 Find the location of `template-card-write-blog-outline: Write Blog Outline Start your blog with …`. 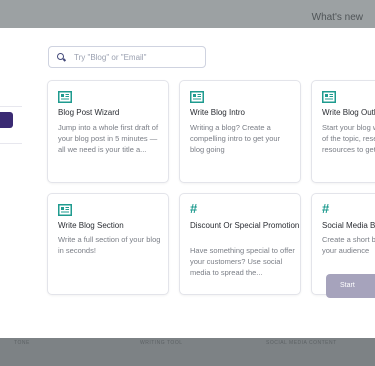

template-card-write-blog-outline: Write Blog Outline Start your blog with … is located at coordinates (343, 131).